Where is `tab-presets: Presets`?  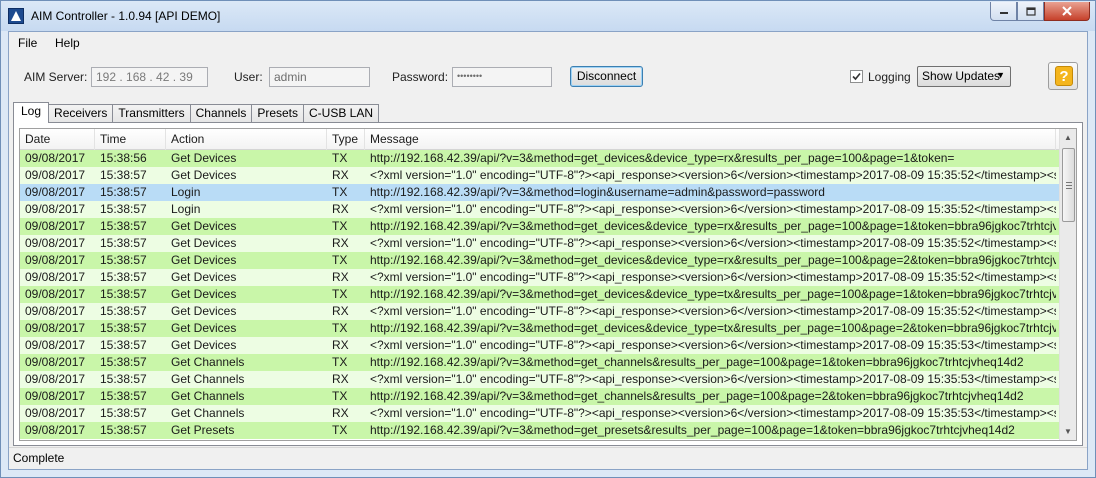 tab-presets: Presets is located at coordinates (278, 113).